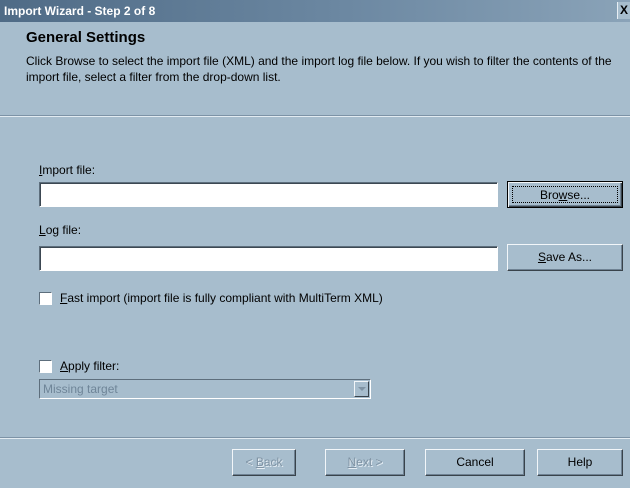 This screenshot has height=488, width=630. Describe the element at coordinates (361, 389) in the screenshot. I see `chevron-down-icon` at that location.